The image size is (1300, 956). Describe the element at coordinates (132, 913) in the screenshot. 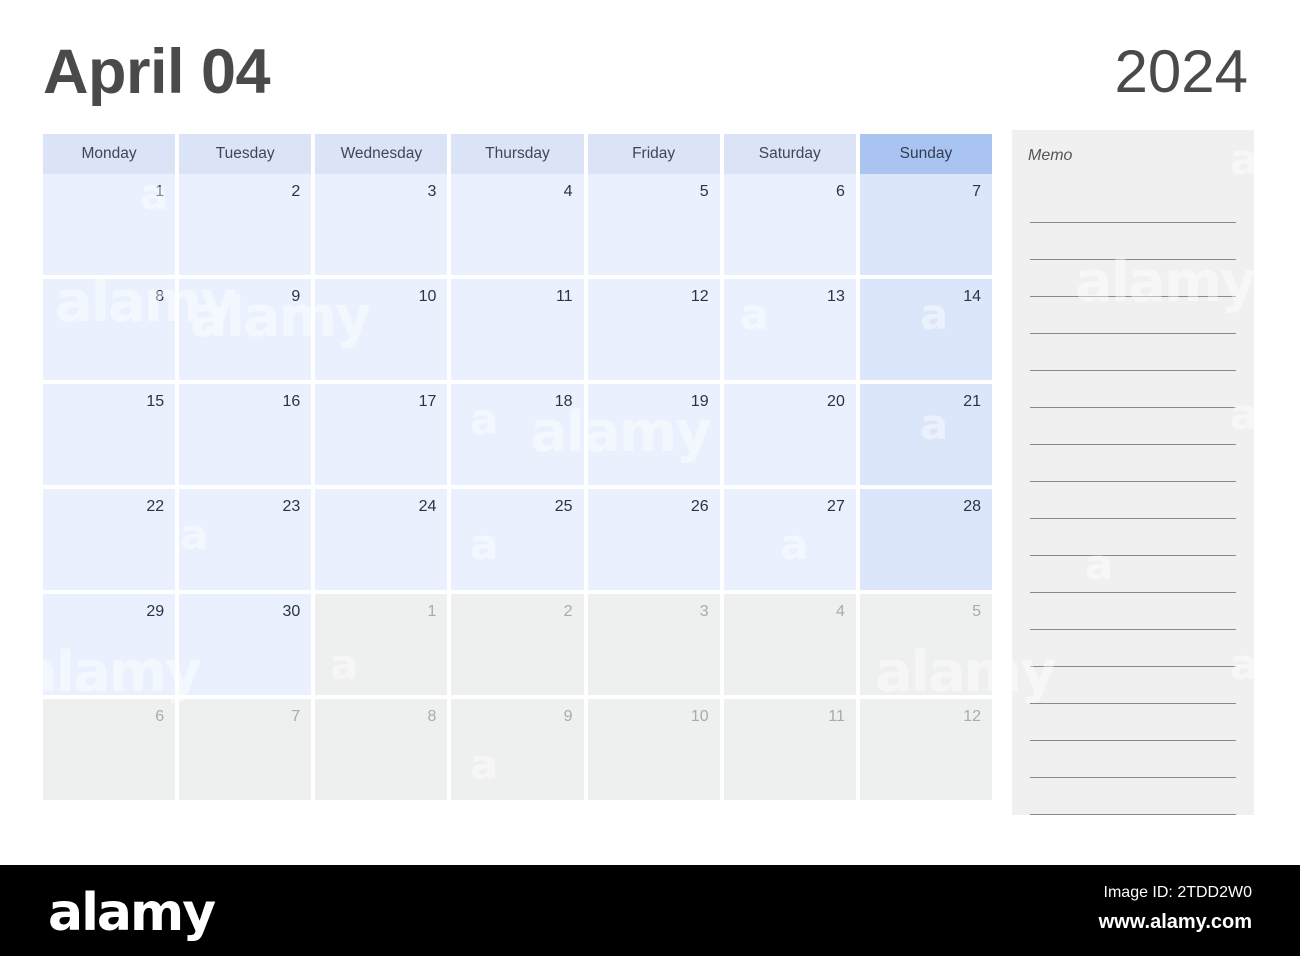

I see `alamy-logo: alamy` at that location.